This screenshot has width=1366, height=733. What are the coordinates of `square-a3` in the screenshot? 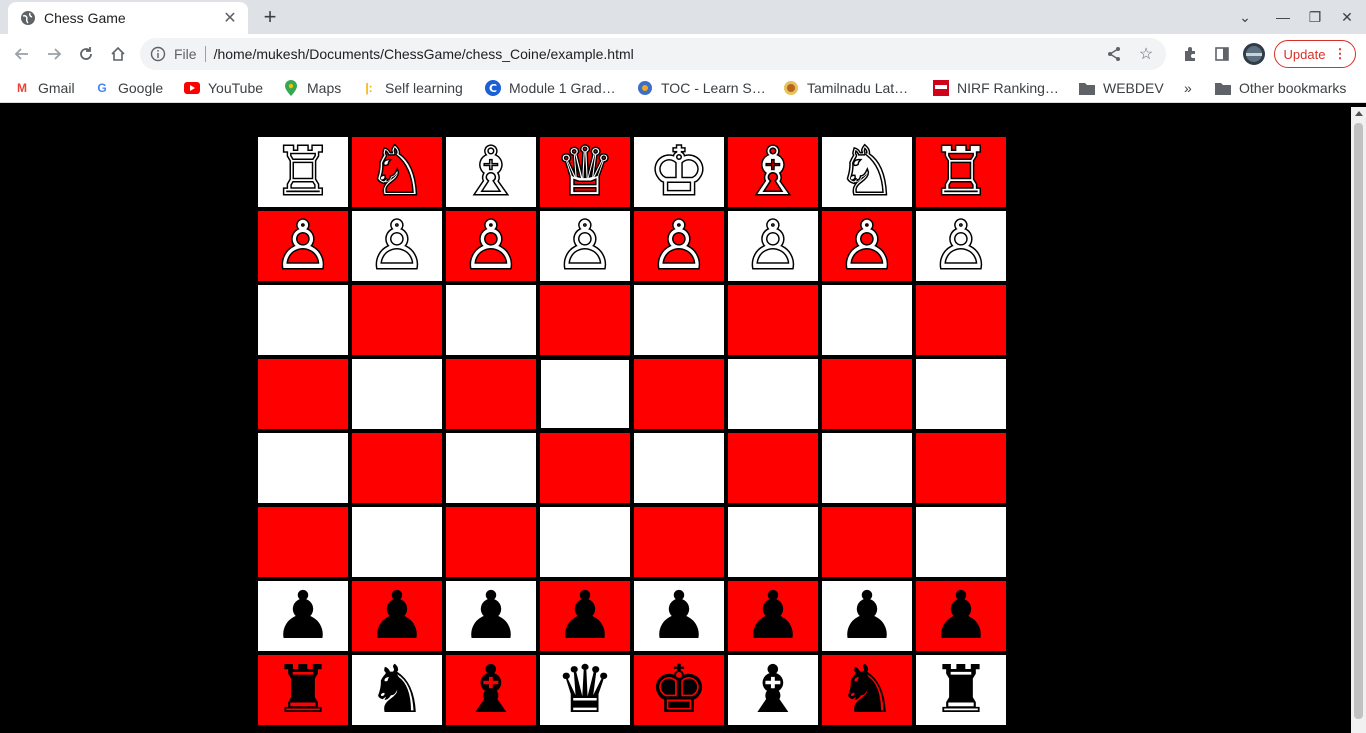 It's located at (303, 542).